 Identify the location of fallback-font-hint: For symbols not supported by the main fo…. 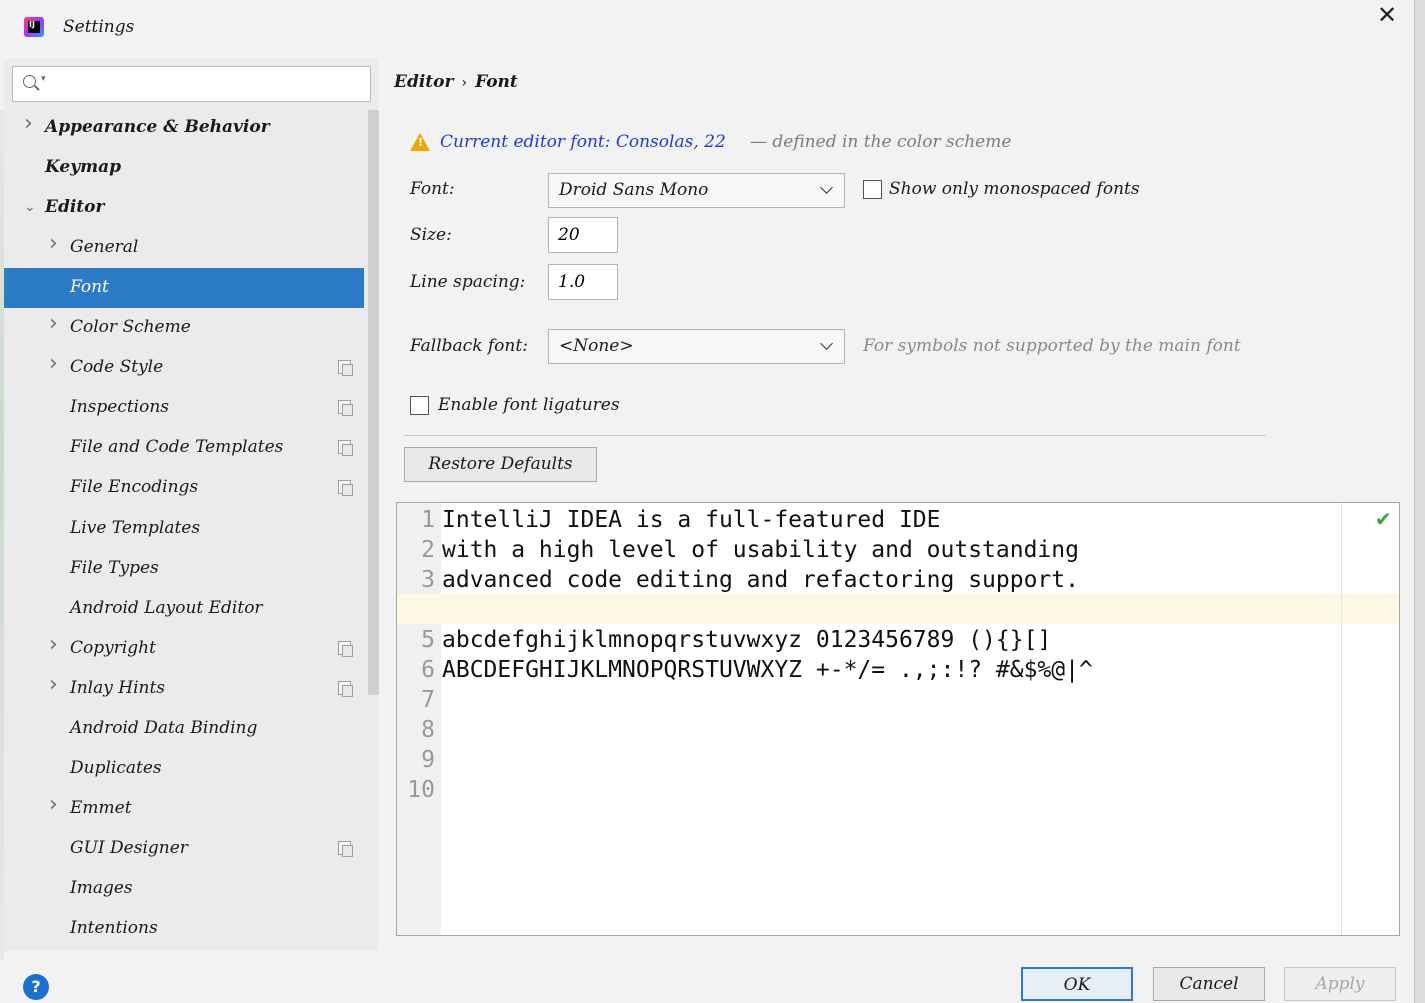
(1052, 346).